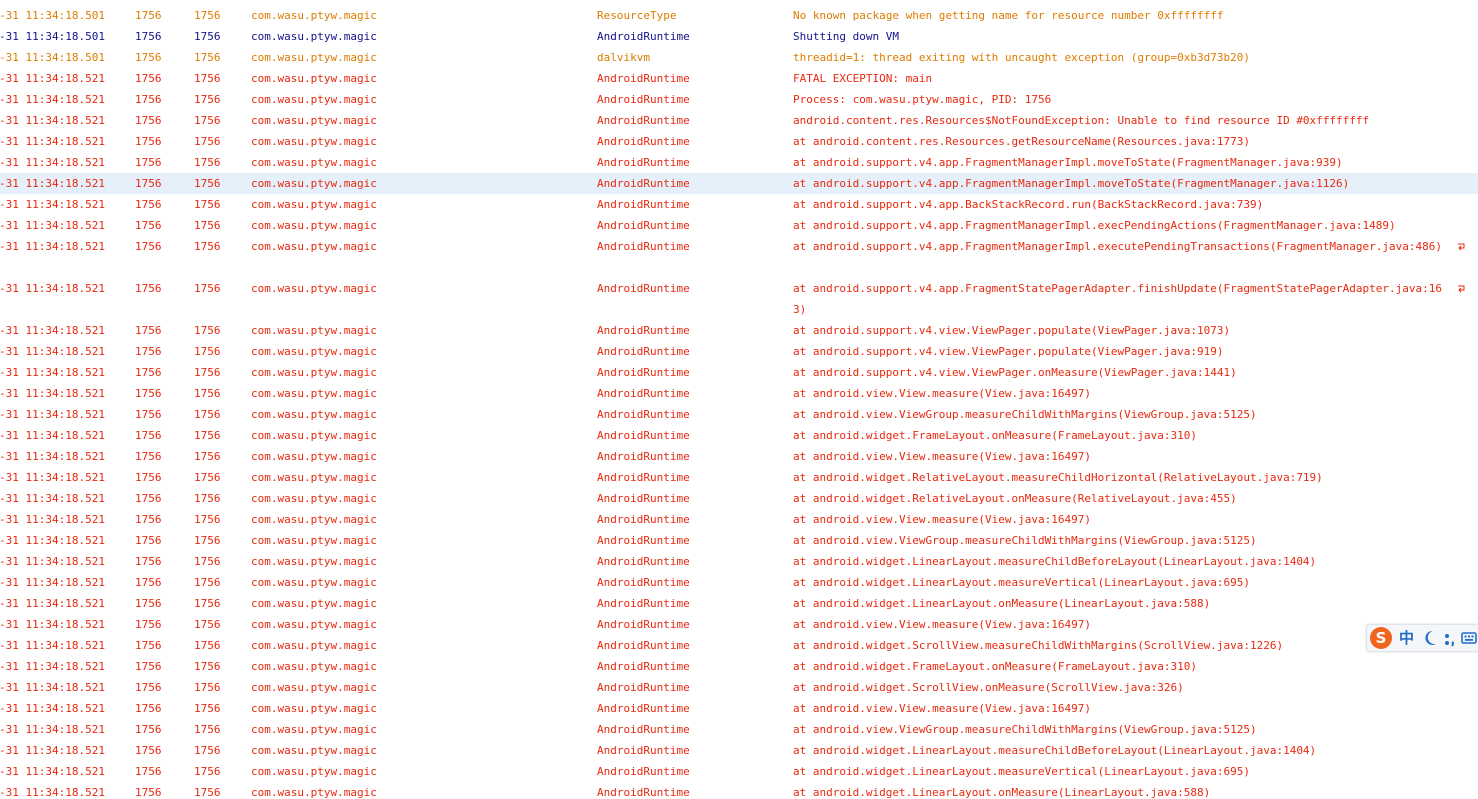 The height and width of the screenshot is (799, 1478). Describe the element at coordinates (1431, 638) in the screenshot. I see `moon-icon` at that location.